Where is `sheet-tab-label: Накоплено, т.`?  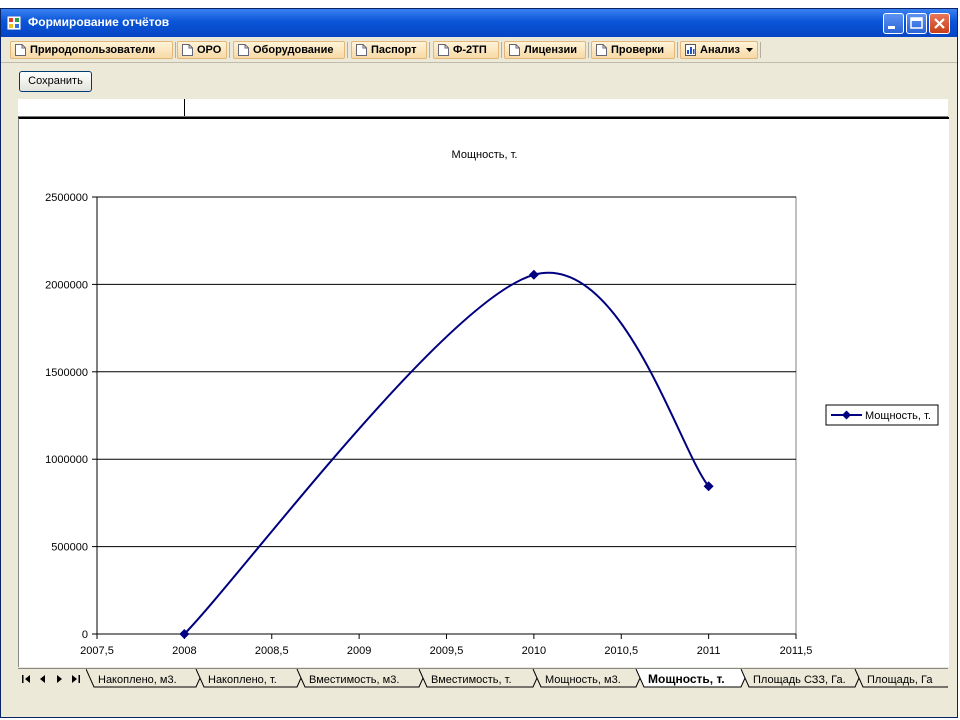
sheet-tab-label: Накоплено, т. is located at coordinates (242, 680).